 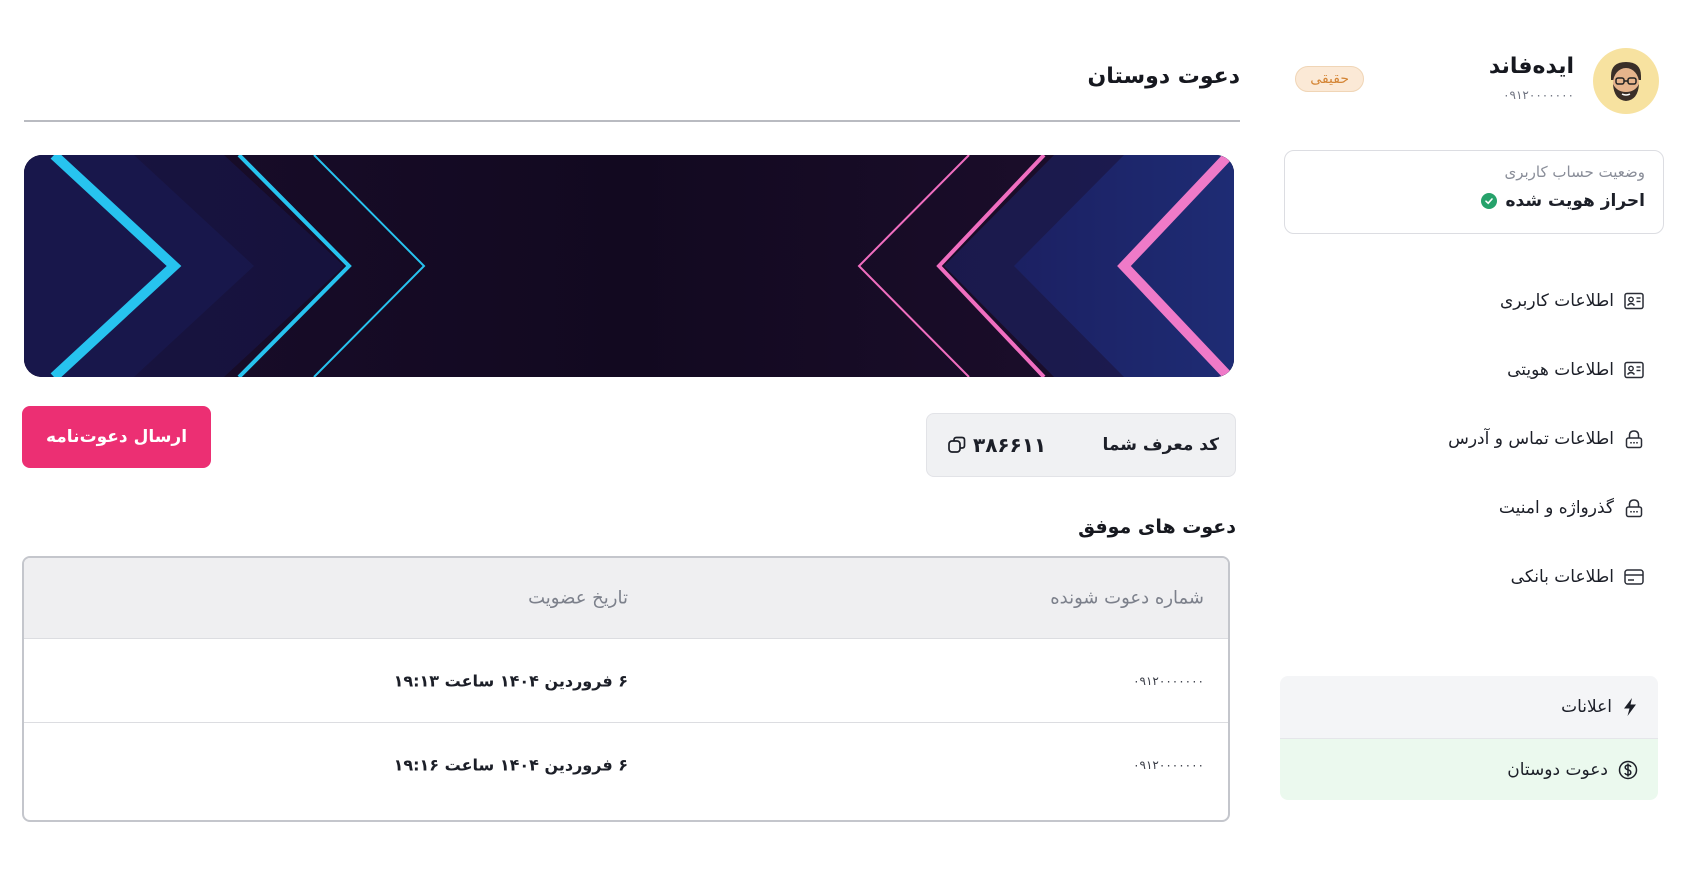 I want to click on profile-name: ایده‌فاند, so click(x=1531, y=66).